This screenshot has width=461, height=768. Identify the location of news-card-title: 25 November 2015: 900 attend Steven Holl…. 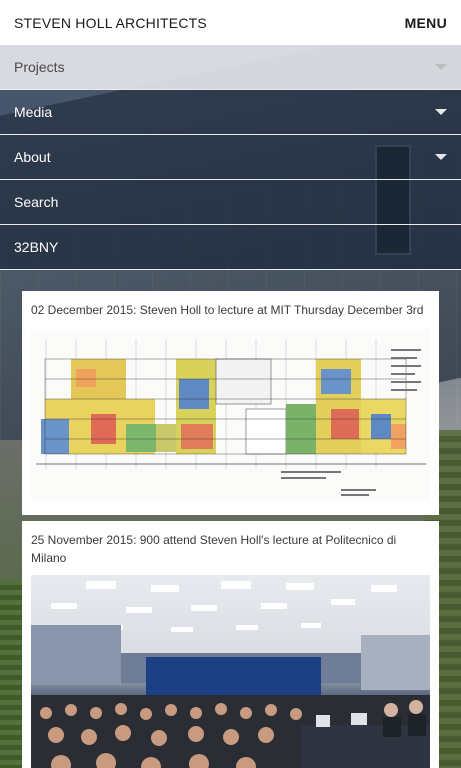
(230, 549).